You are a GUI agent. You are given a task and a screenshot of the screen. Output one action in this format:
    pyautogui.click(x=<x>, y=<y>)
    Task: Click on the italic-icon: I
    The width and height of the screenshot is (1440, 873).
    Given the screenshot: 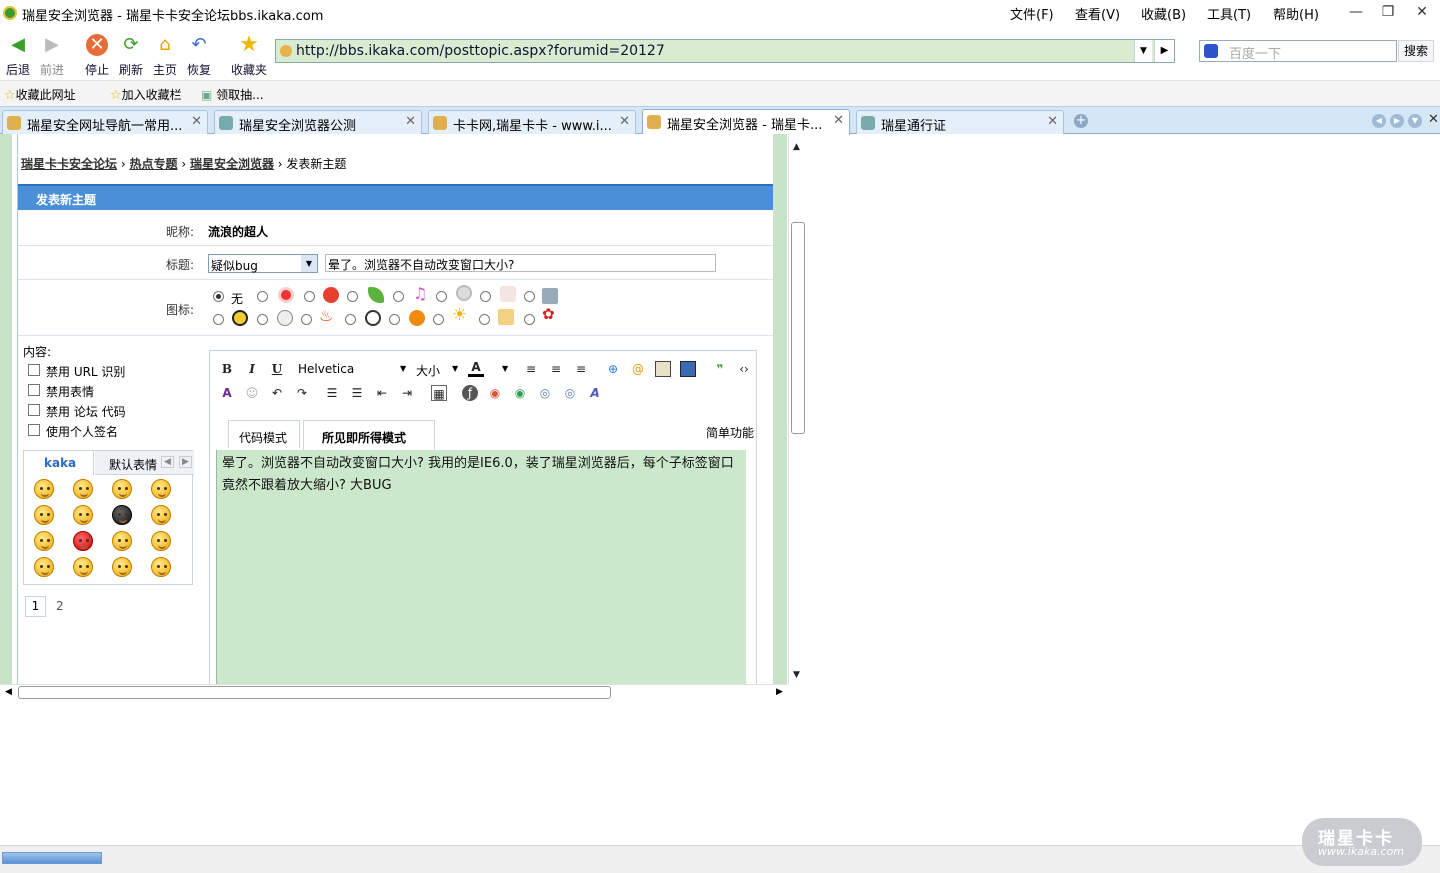 What is the action you would take?
    pyautogui.click(x=252, y=369)
    